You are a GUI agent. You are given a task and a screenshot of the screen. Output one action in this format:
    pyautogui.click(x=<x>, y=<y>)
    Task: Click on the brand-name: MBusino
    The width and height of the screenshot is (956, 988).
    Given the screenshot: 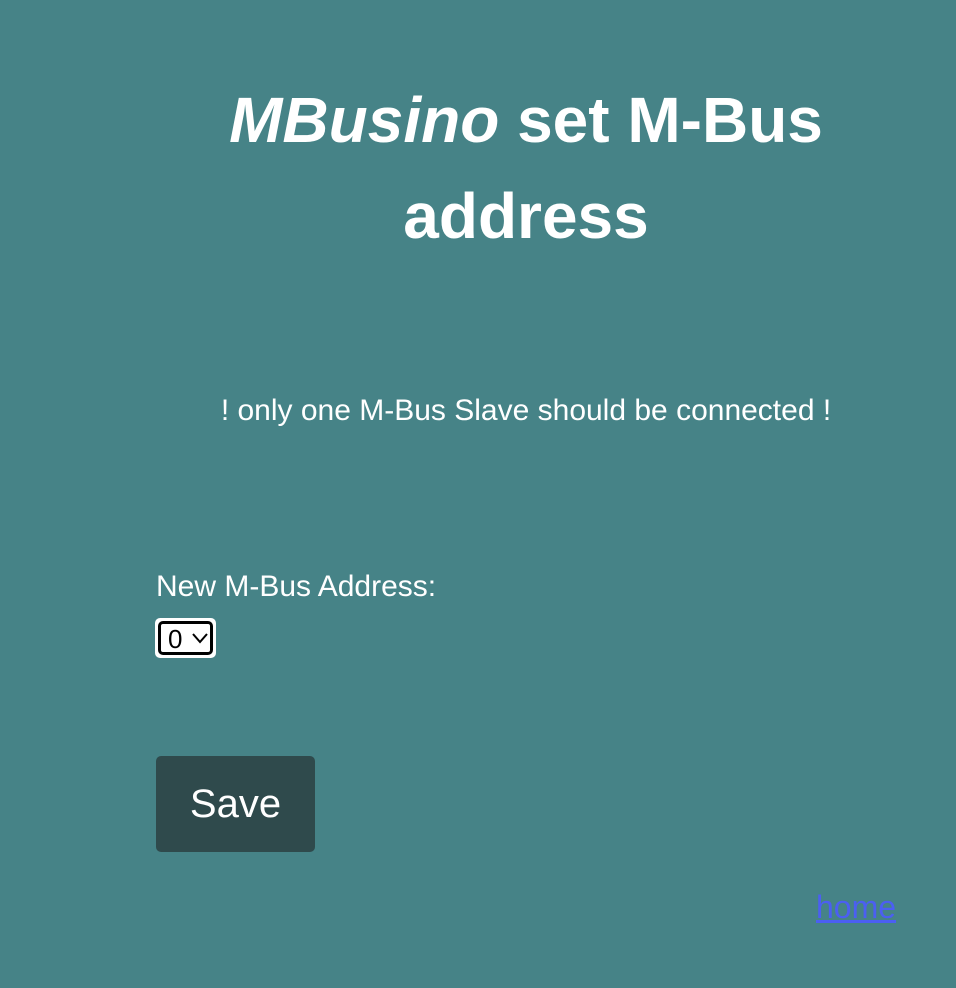 What is the action you would take?
    pyautogui.click(x=364, y=120)
    